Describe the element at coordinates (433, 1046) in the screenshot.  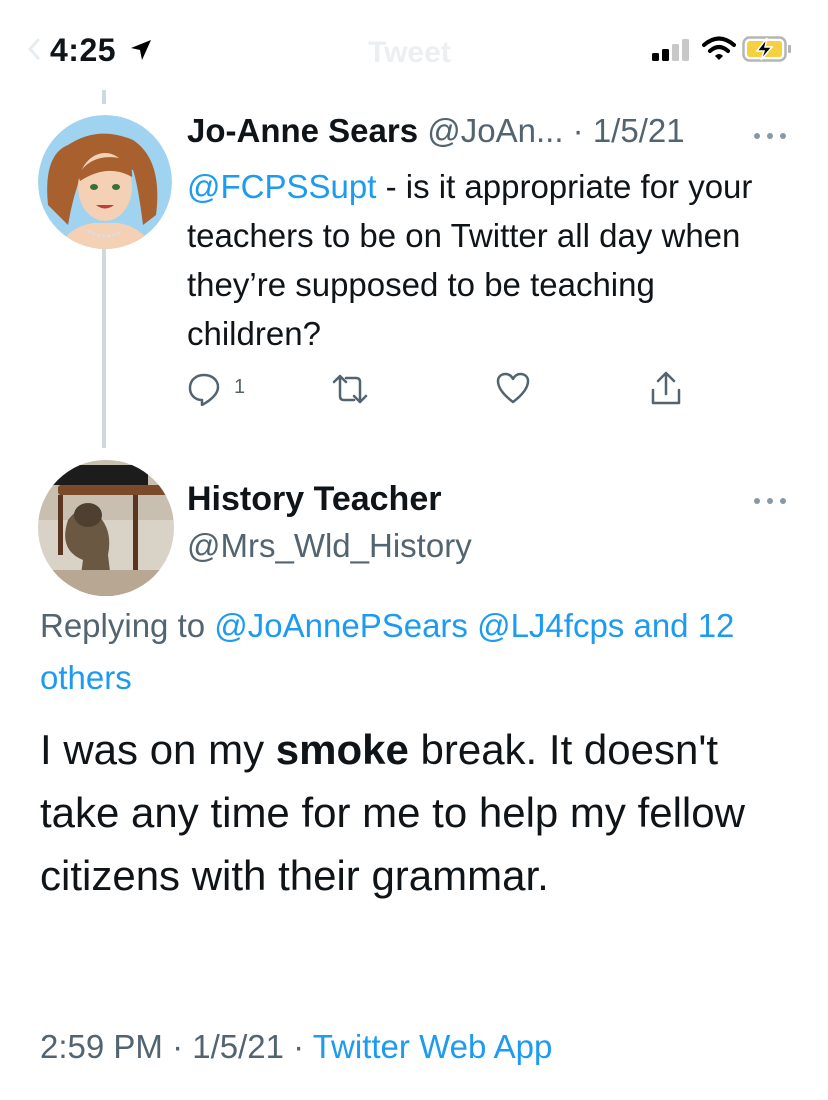
I see `tweet-source-link: Twitter Web App` at that location.